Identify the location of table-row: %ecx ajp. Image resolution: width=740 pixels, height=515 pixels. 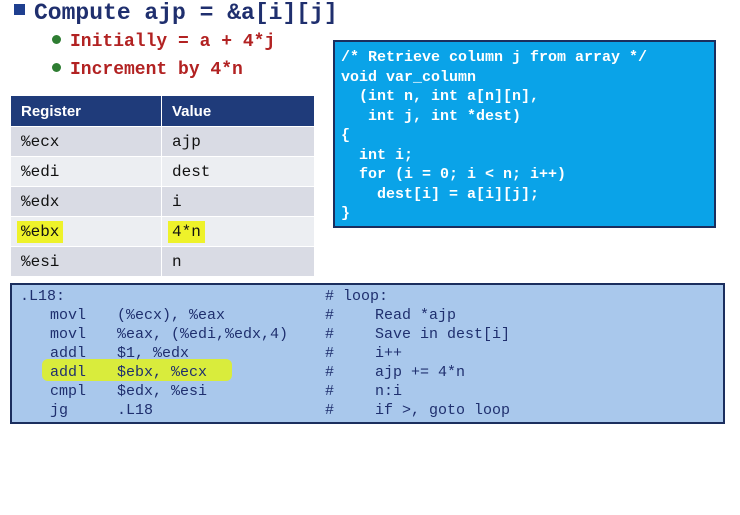
(162, 141).